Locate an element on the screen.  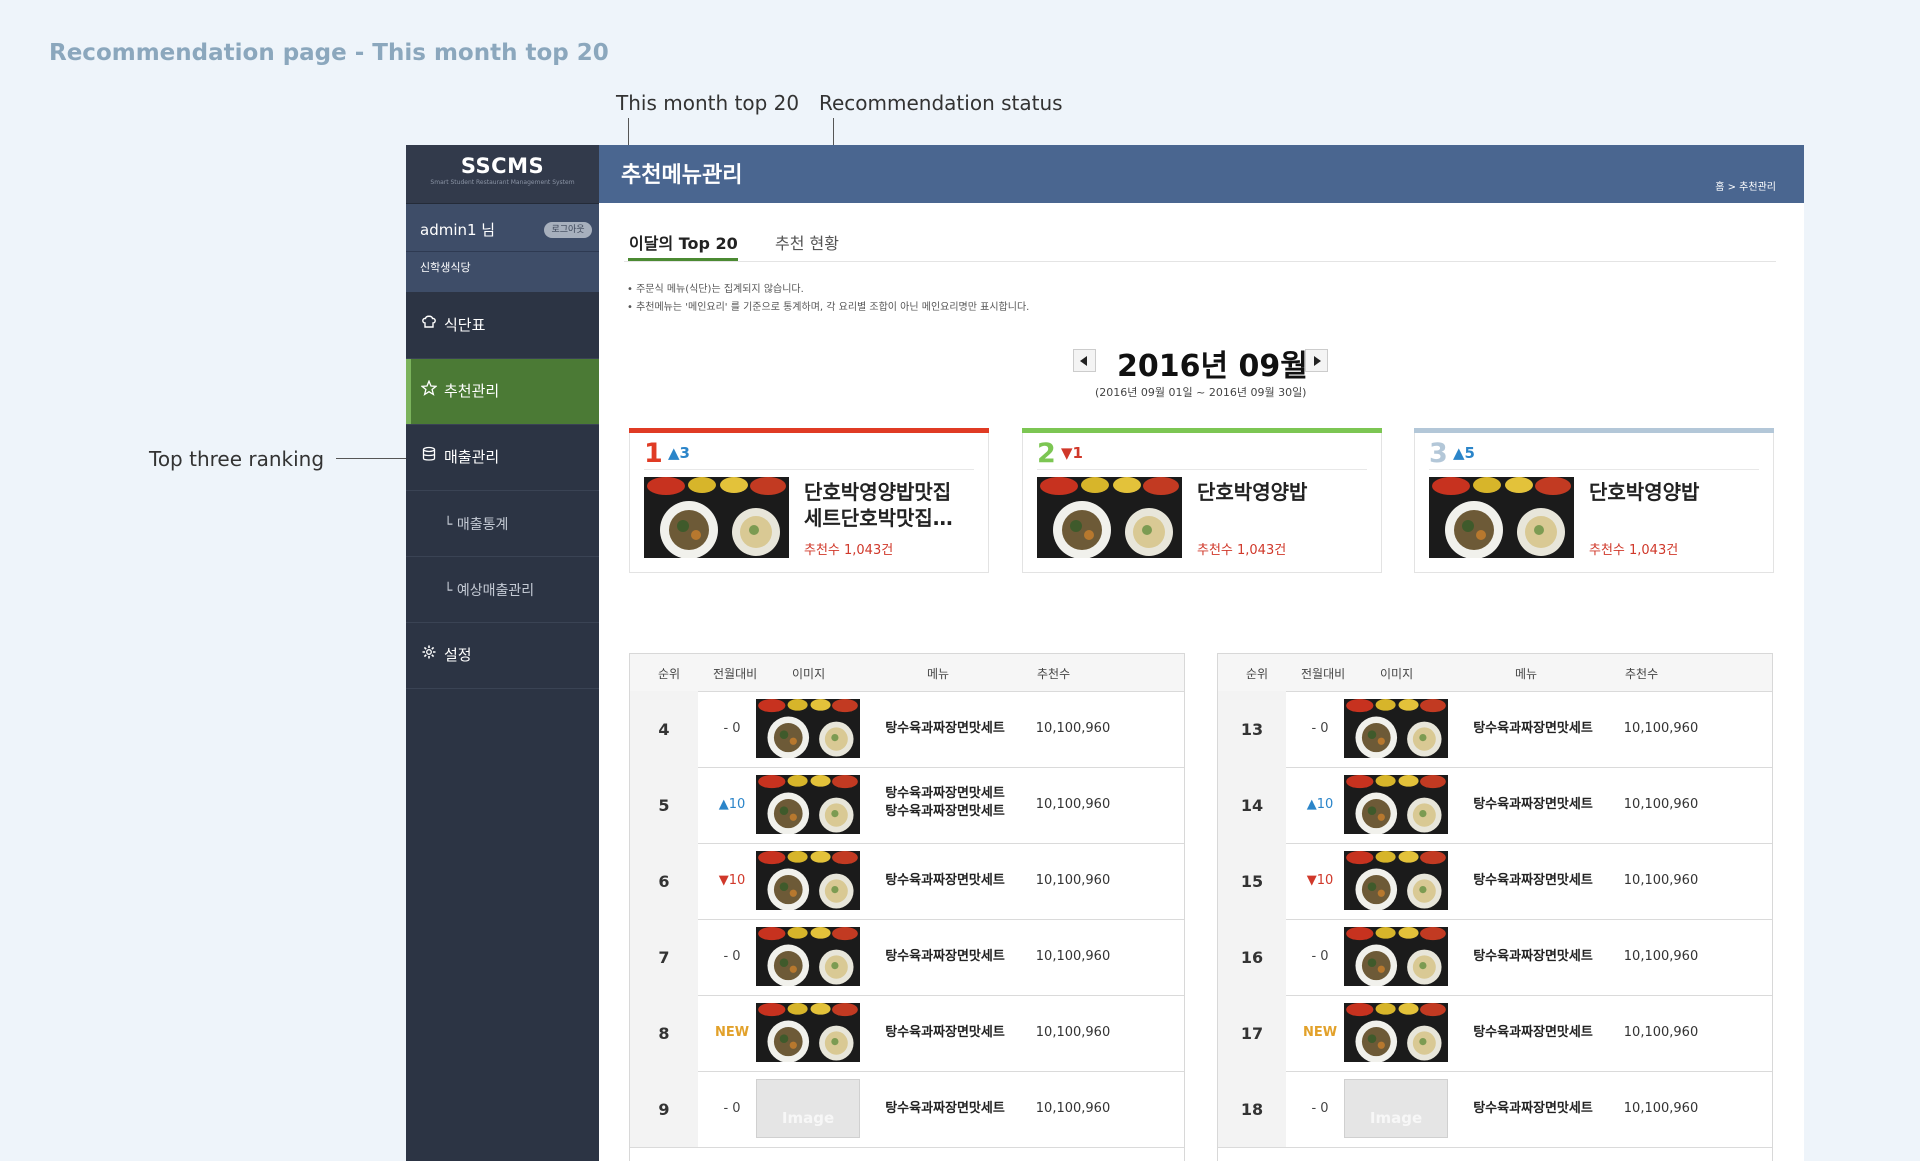
gear-icon is located at coordinates (429, 652).